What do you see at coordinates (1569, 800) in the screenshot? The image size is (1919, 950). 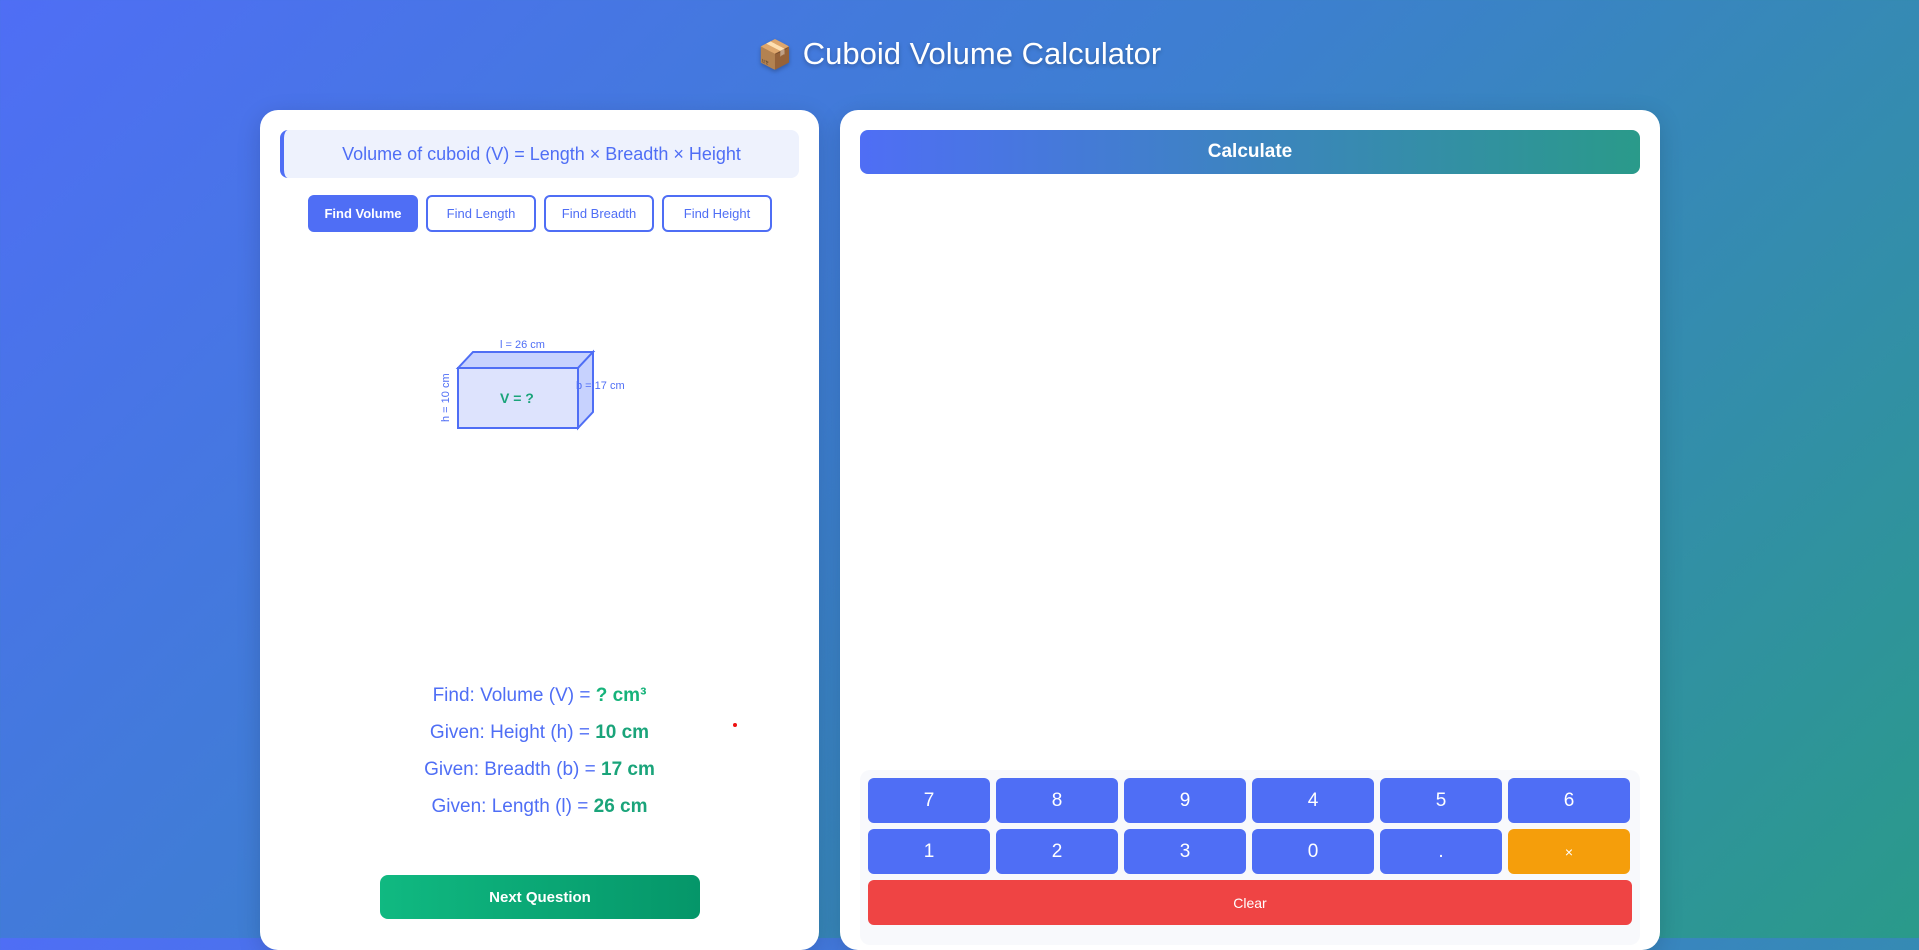 I see `key-6: 6` at bounding box center [1569, 800].